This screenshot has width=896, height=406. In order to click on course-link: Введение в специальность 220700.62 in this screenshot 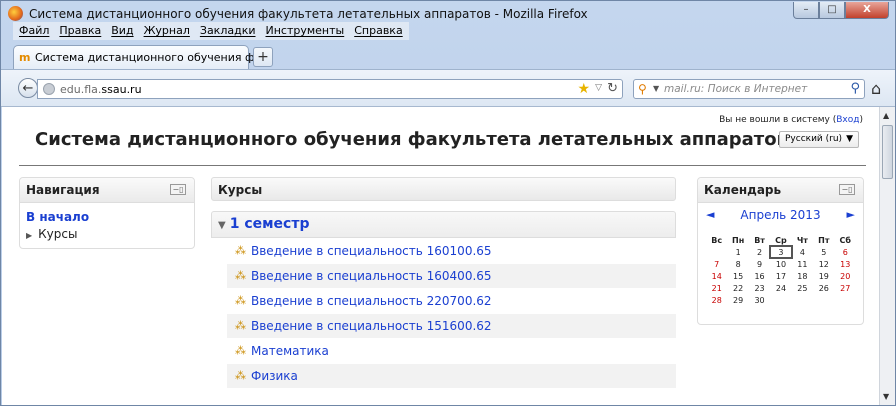, I will do `click(371, 301)`.